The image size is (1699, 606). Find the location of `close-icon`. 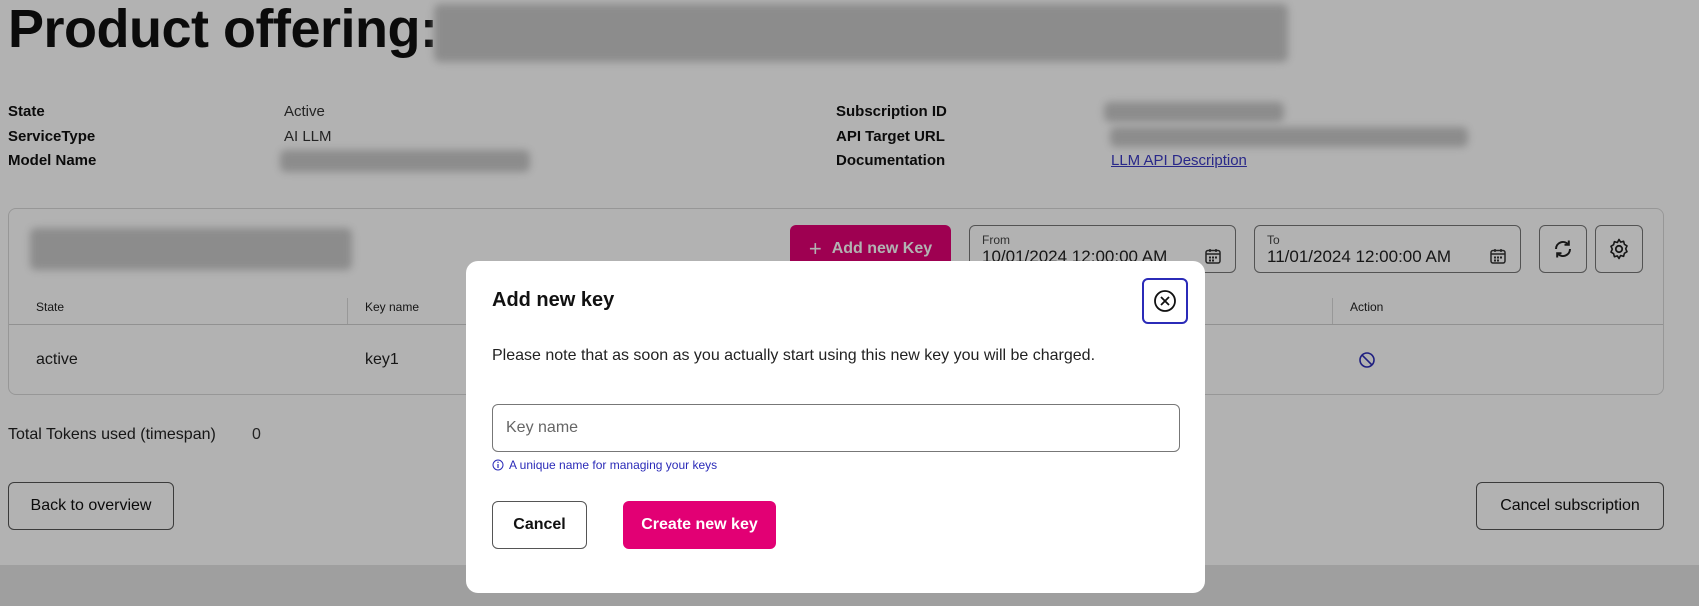

close-icon is located at coordinates (1165, 301).